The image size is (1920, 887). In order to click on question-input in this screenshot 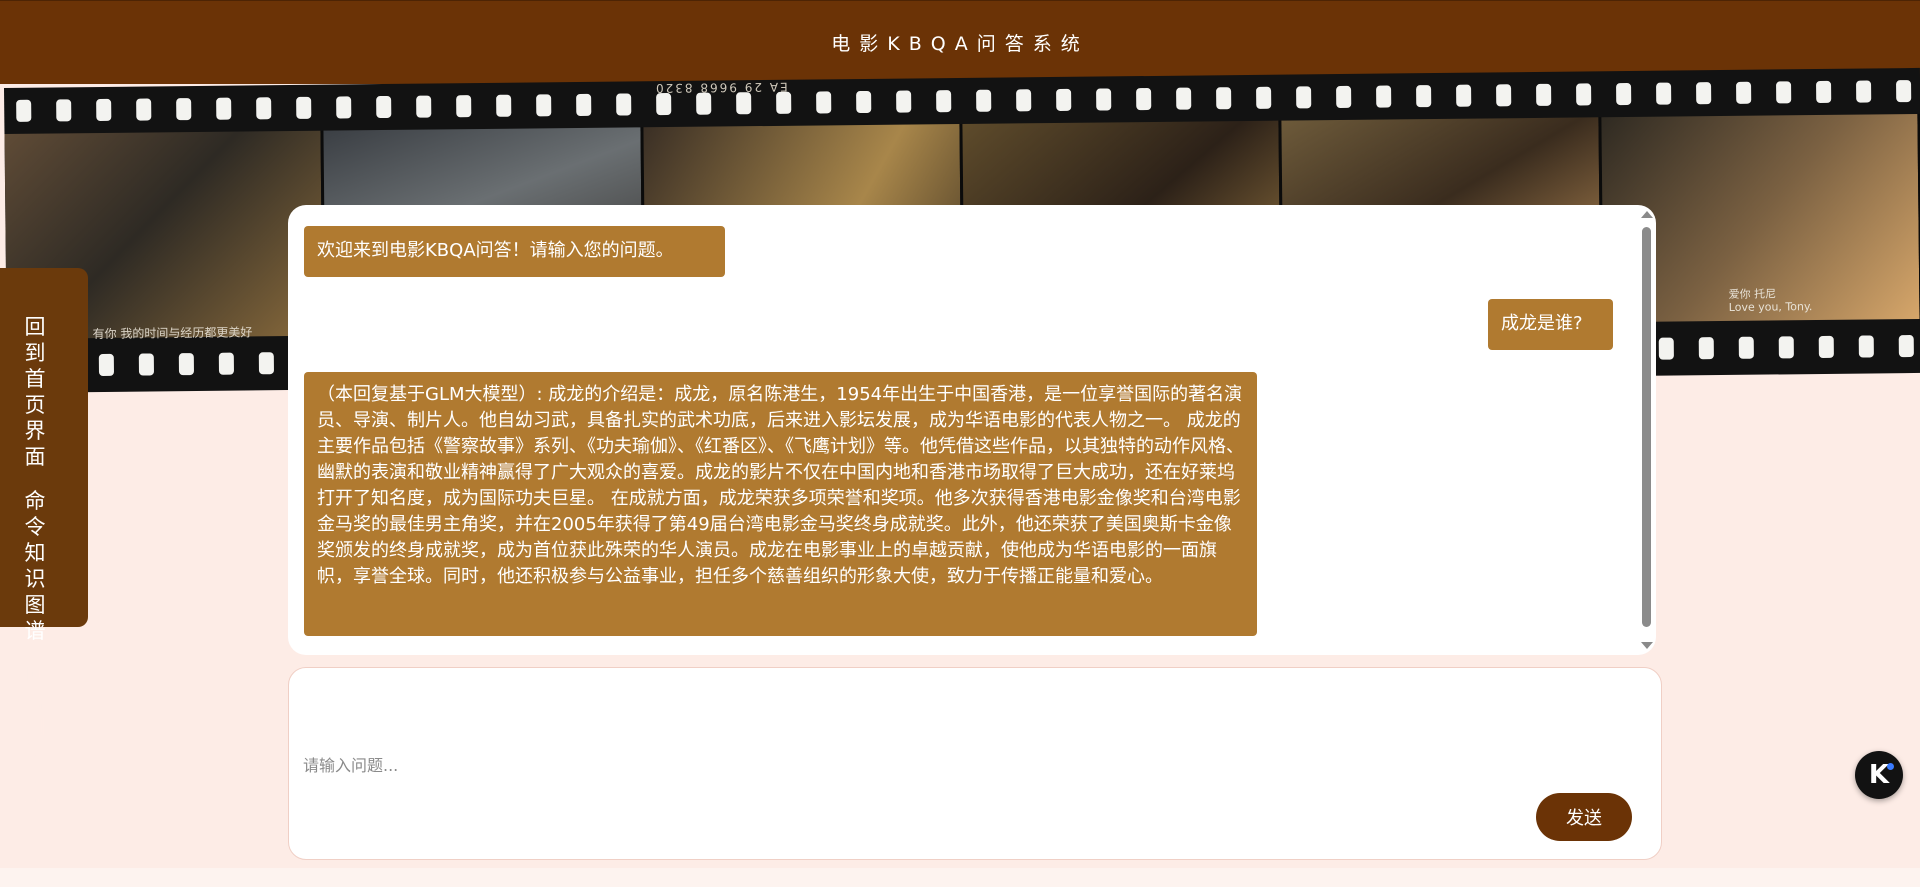, I will do `click(801, 765)`.